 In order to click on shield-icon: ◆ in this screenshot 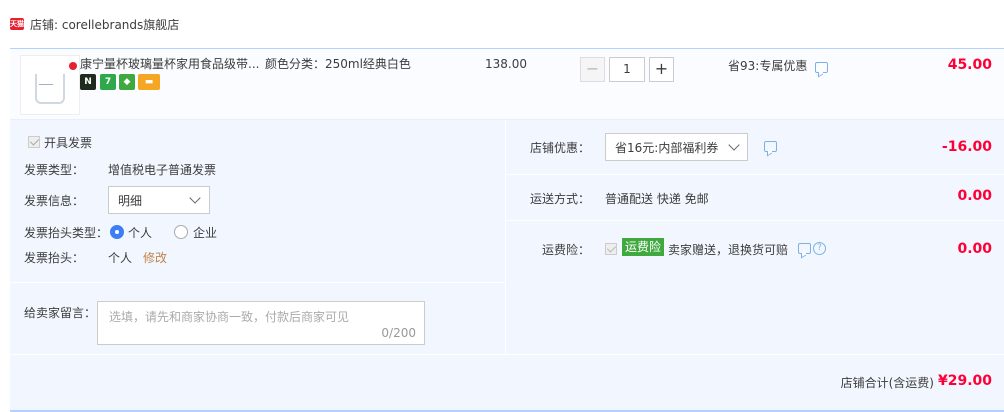, I will do `click(127, 82)`.